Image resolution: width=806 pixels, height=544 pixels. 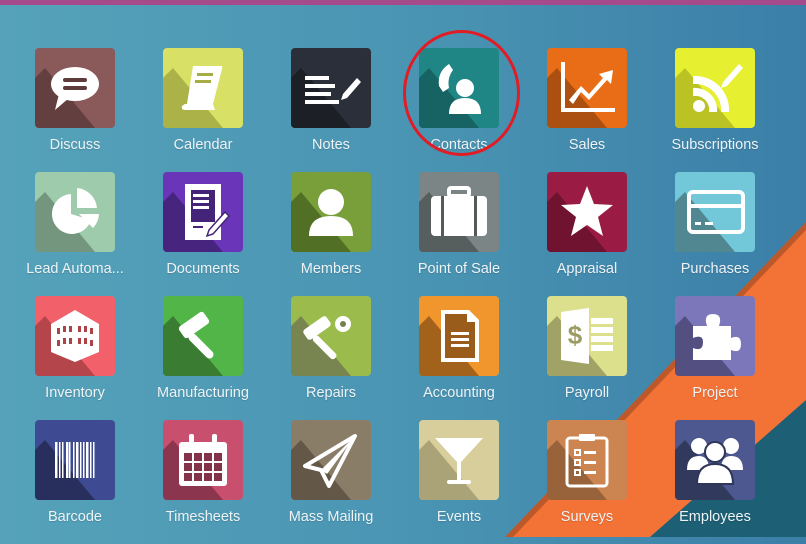 I want to click on app-label: Mass Mailing, so click(x=331, y=517).